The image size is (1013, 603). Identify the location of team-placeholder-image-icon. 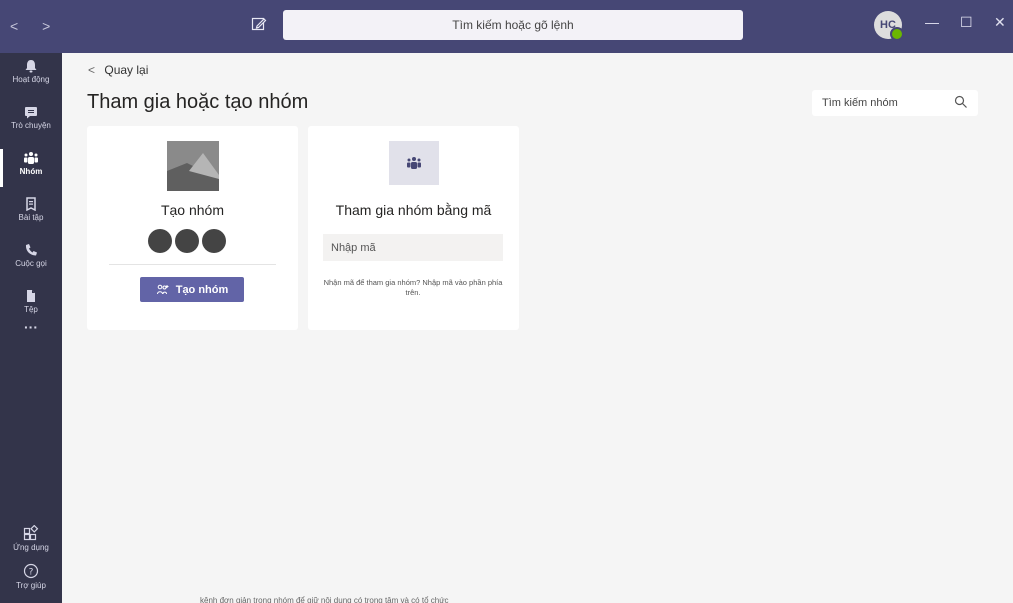
(193, 166).